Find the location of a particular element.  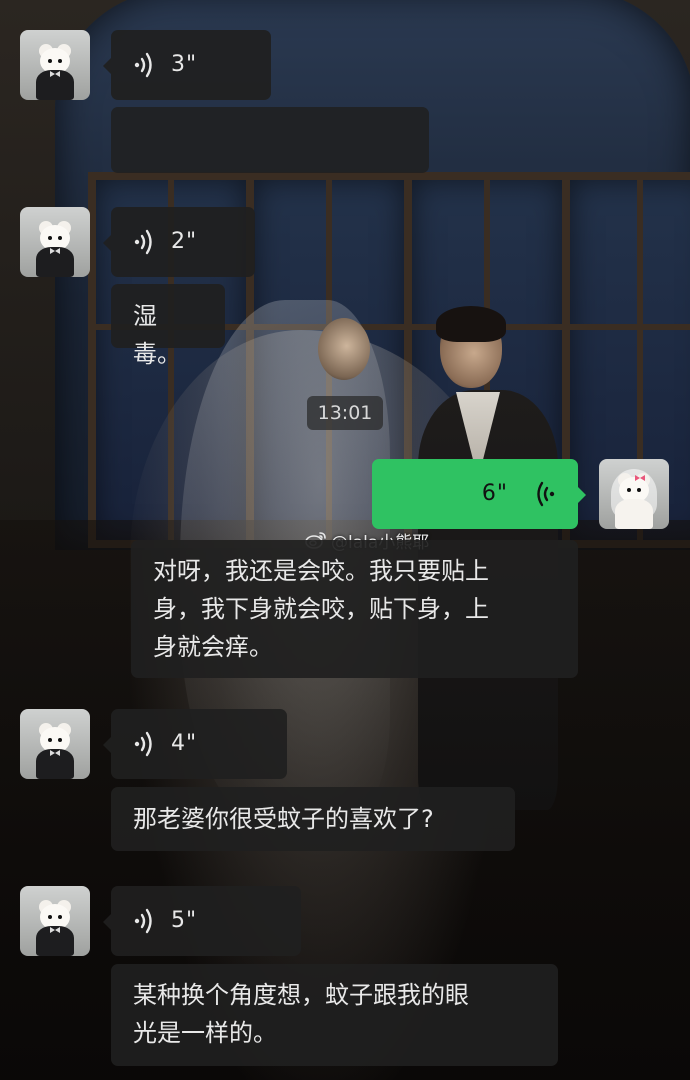

text-message-bubble: 湿毒。 is located at coordinates (168, 326).